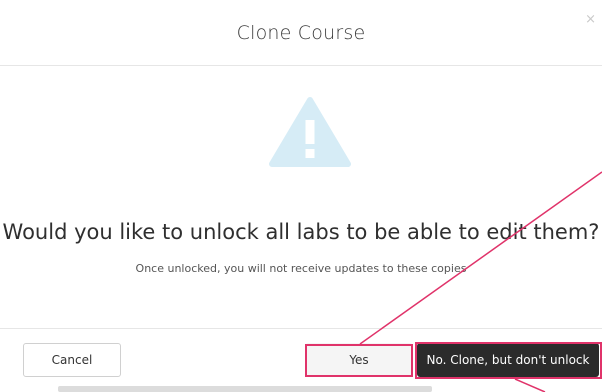 This screenshot has width=602, height=392. Describe the element at coordinates (508, 360) in the screenshot. I see `clone-without-unlock-button: No. Clone, but don't unlock` at that location.